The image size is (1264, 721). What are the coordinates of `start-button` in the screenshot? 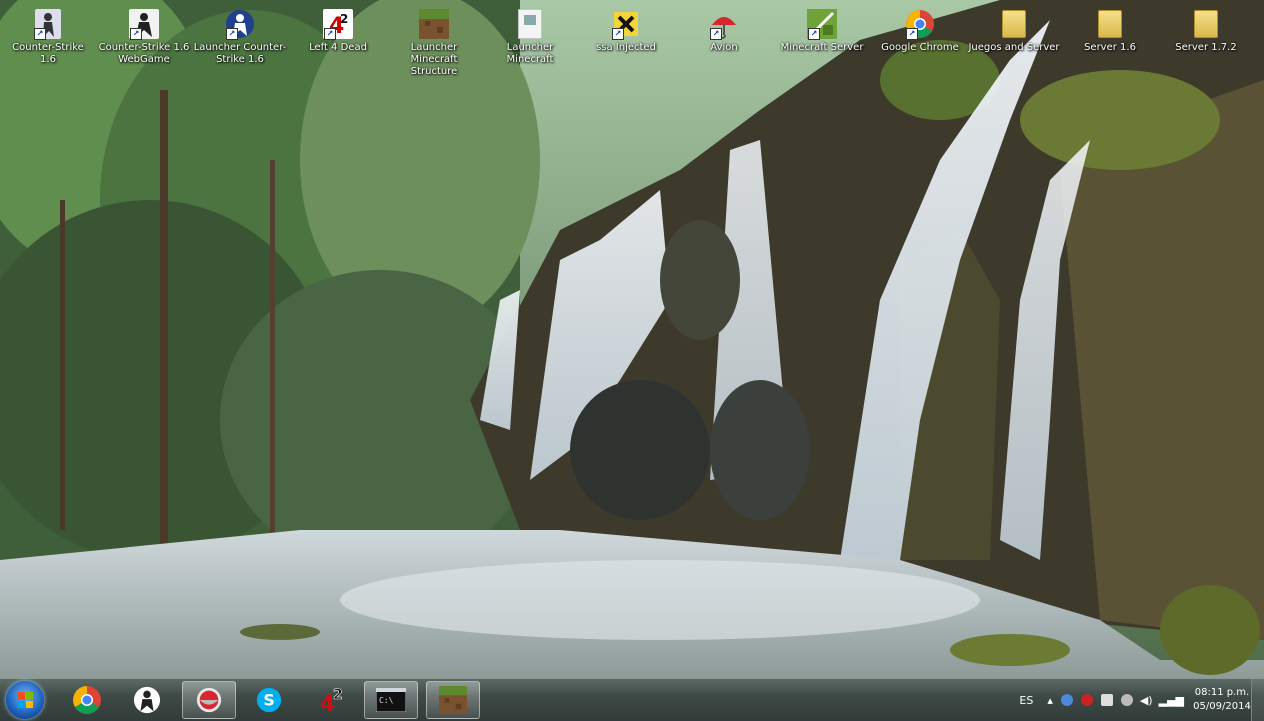 It's located at (25, 700).